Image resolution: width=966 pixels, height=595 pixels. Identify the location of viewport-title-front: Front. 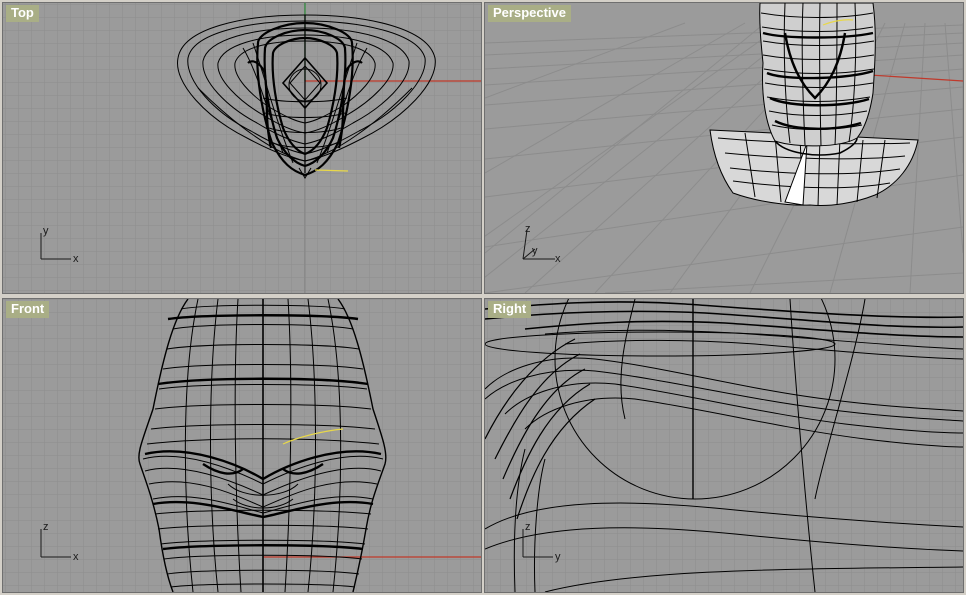
(28, 309).